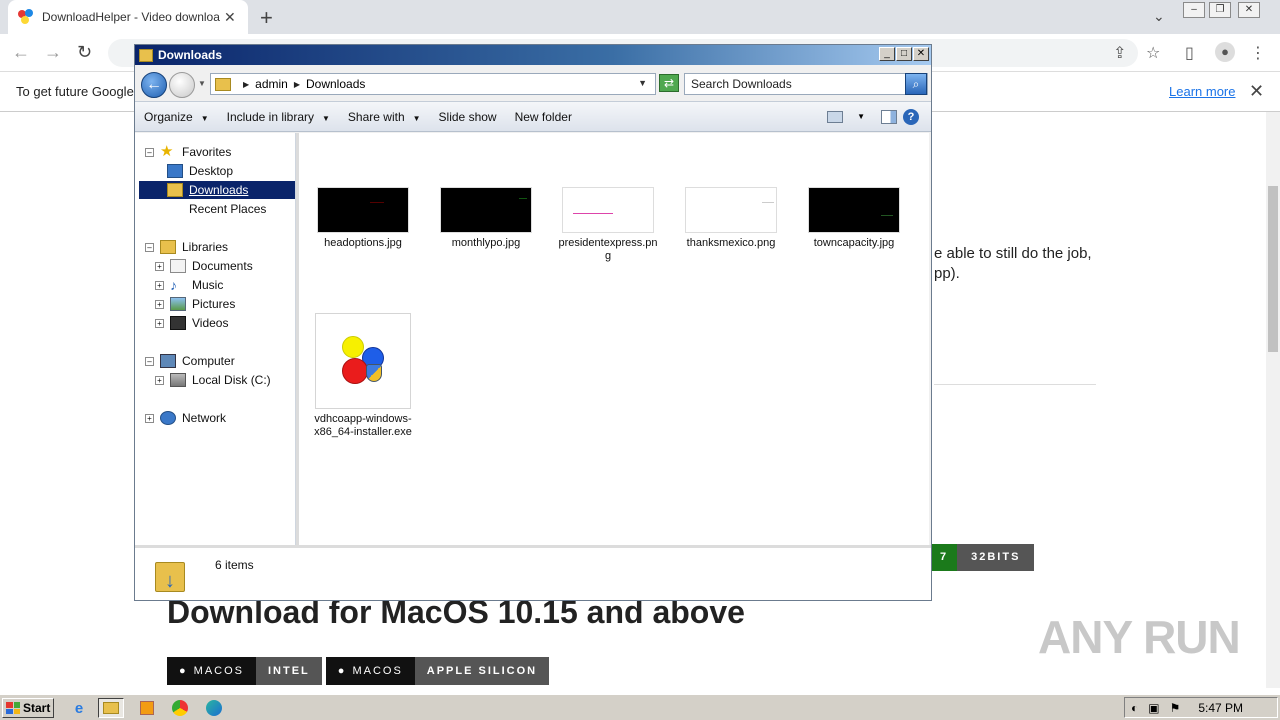  What do you see at coordinates (731, 218) in the screenshot?
I see `file-item-thanksmexico: thanksmexico.png` at bounding box center [731, 218].